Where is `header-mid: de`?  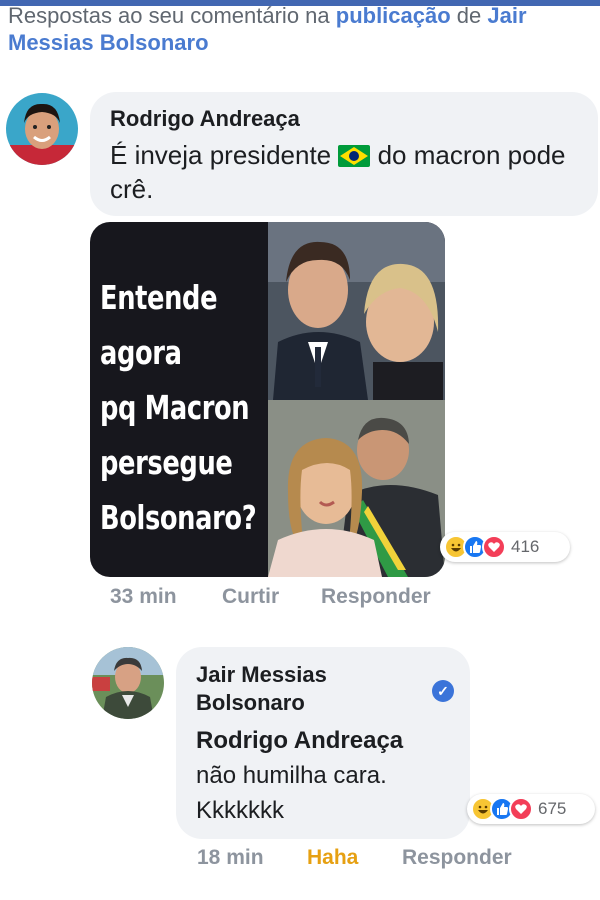
header-mid: de is located at coordinates (469, 15).